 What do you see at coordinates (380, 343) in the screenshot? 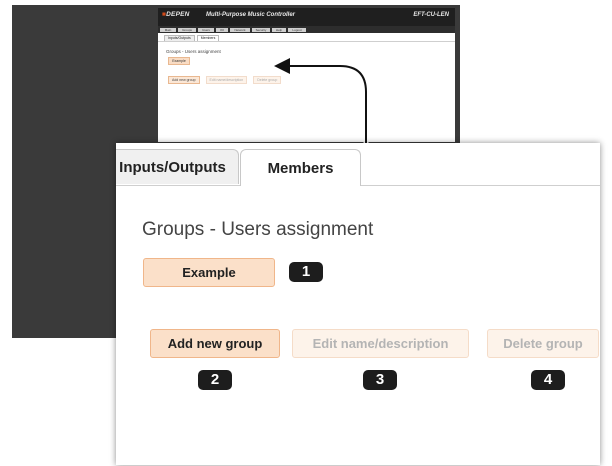
I see `edit-name-description-button: Edit name/description` at bounding box center [380, 343].